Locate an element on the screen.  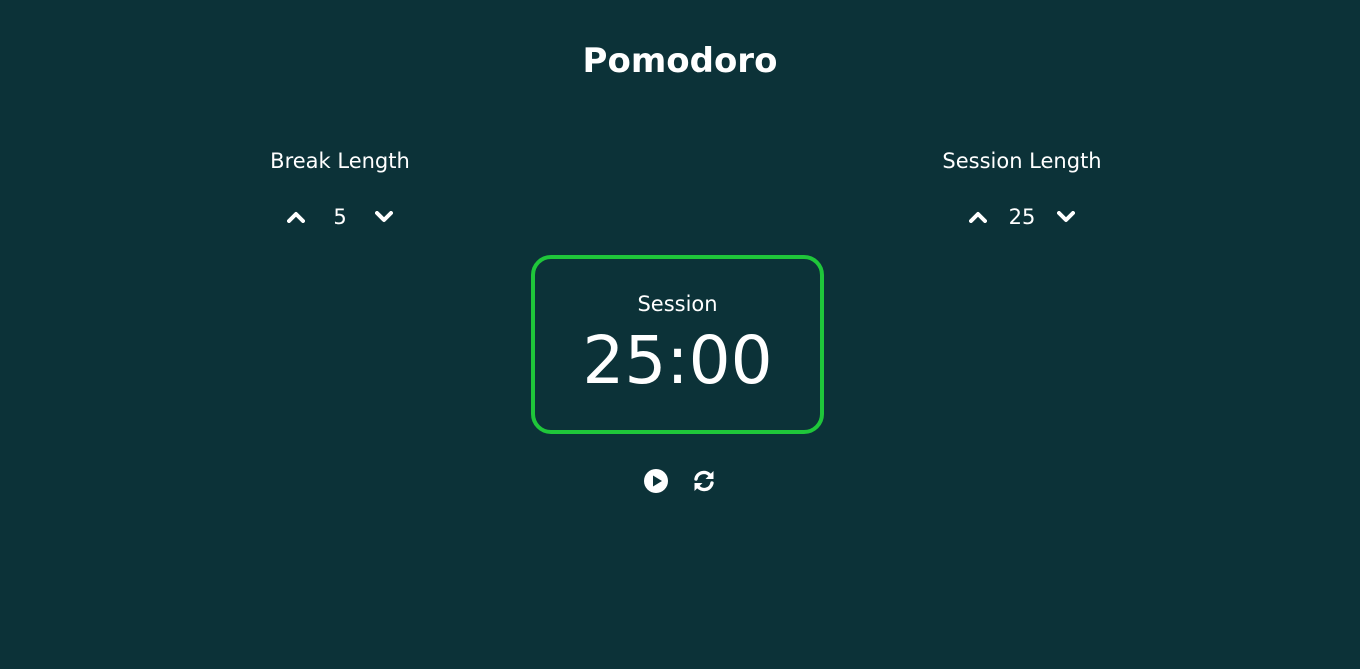
play-circle-icon is located at coordinates (656, 481).